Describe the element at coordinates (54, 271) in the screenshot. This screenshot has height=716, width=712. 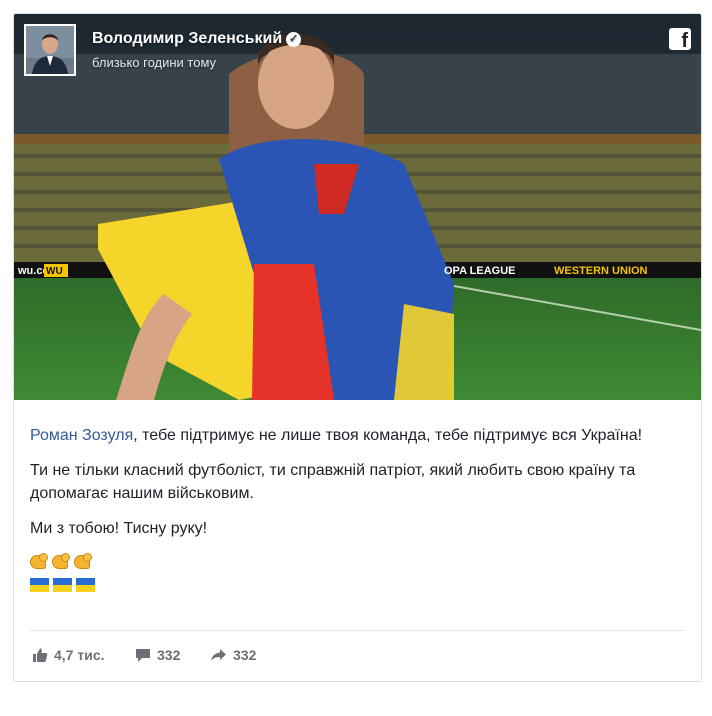
I see `banner-wu-text: WU` at that location.